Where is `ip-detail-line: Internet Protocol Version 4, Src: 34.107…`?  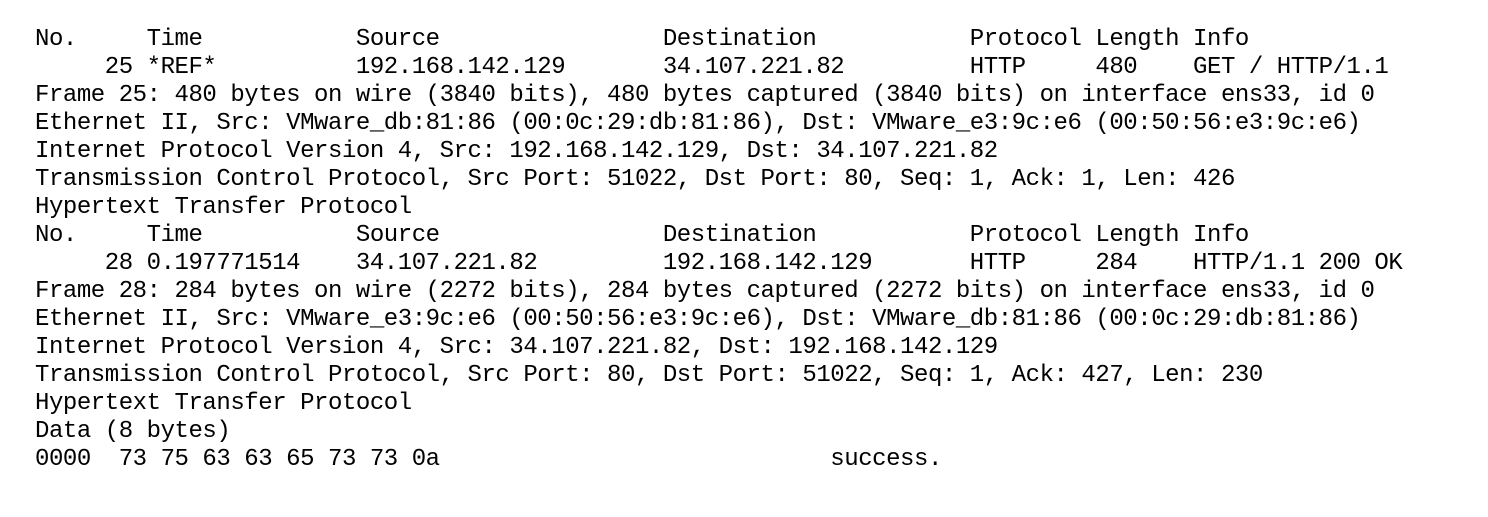 ip-detail-line: Internet Protocol Version 4, Src: 34.107… is located at coordinates (516, 347).